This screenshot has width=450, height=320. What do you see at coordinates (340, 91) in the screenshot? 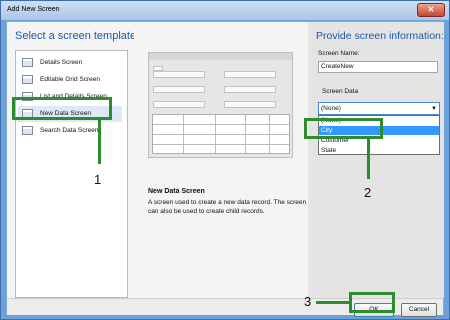
I see `screen-data-label: Screen Data` at bounding box center [340, 91].